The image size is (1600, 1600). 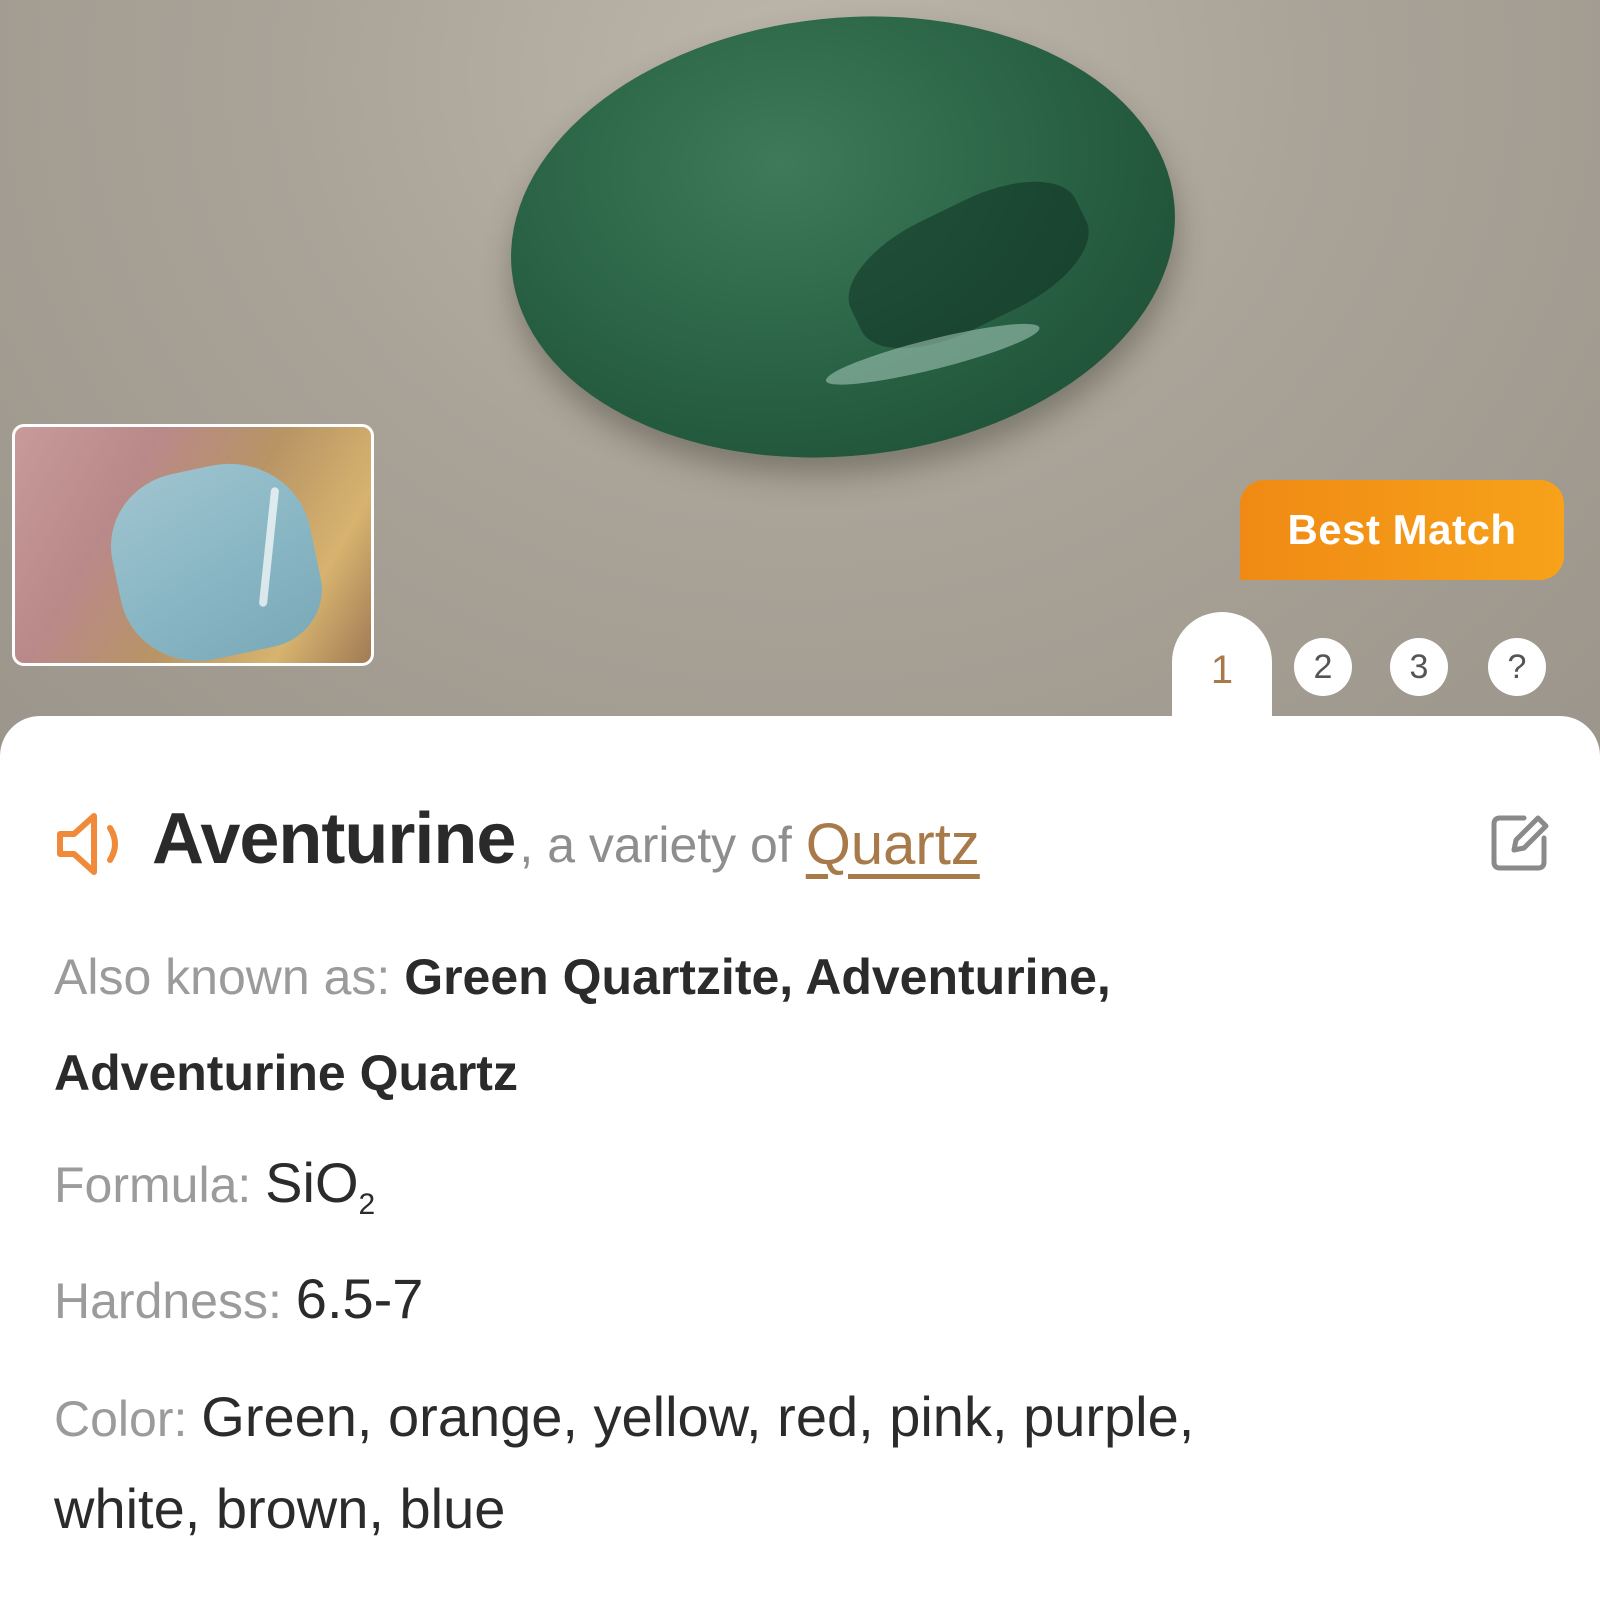 I want to click on formula-row: Formula: SiO2, so click(x=214, y=1186).